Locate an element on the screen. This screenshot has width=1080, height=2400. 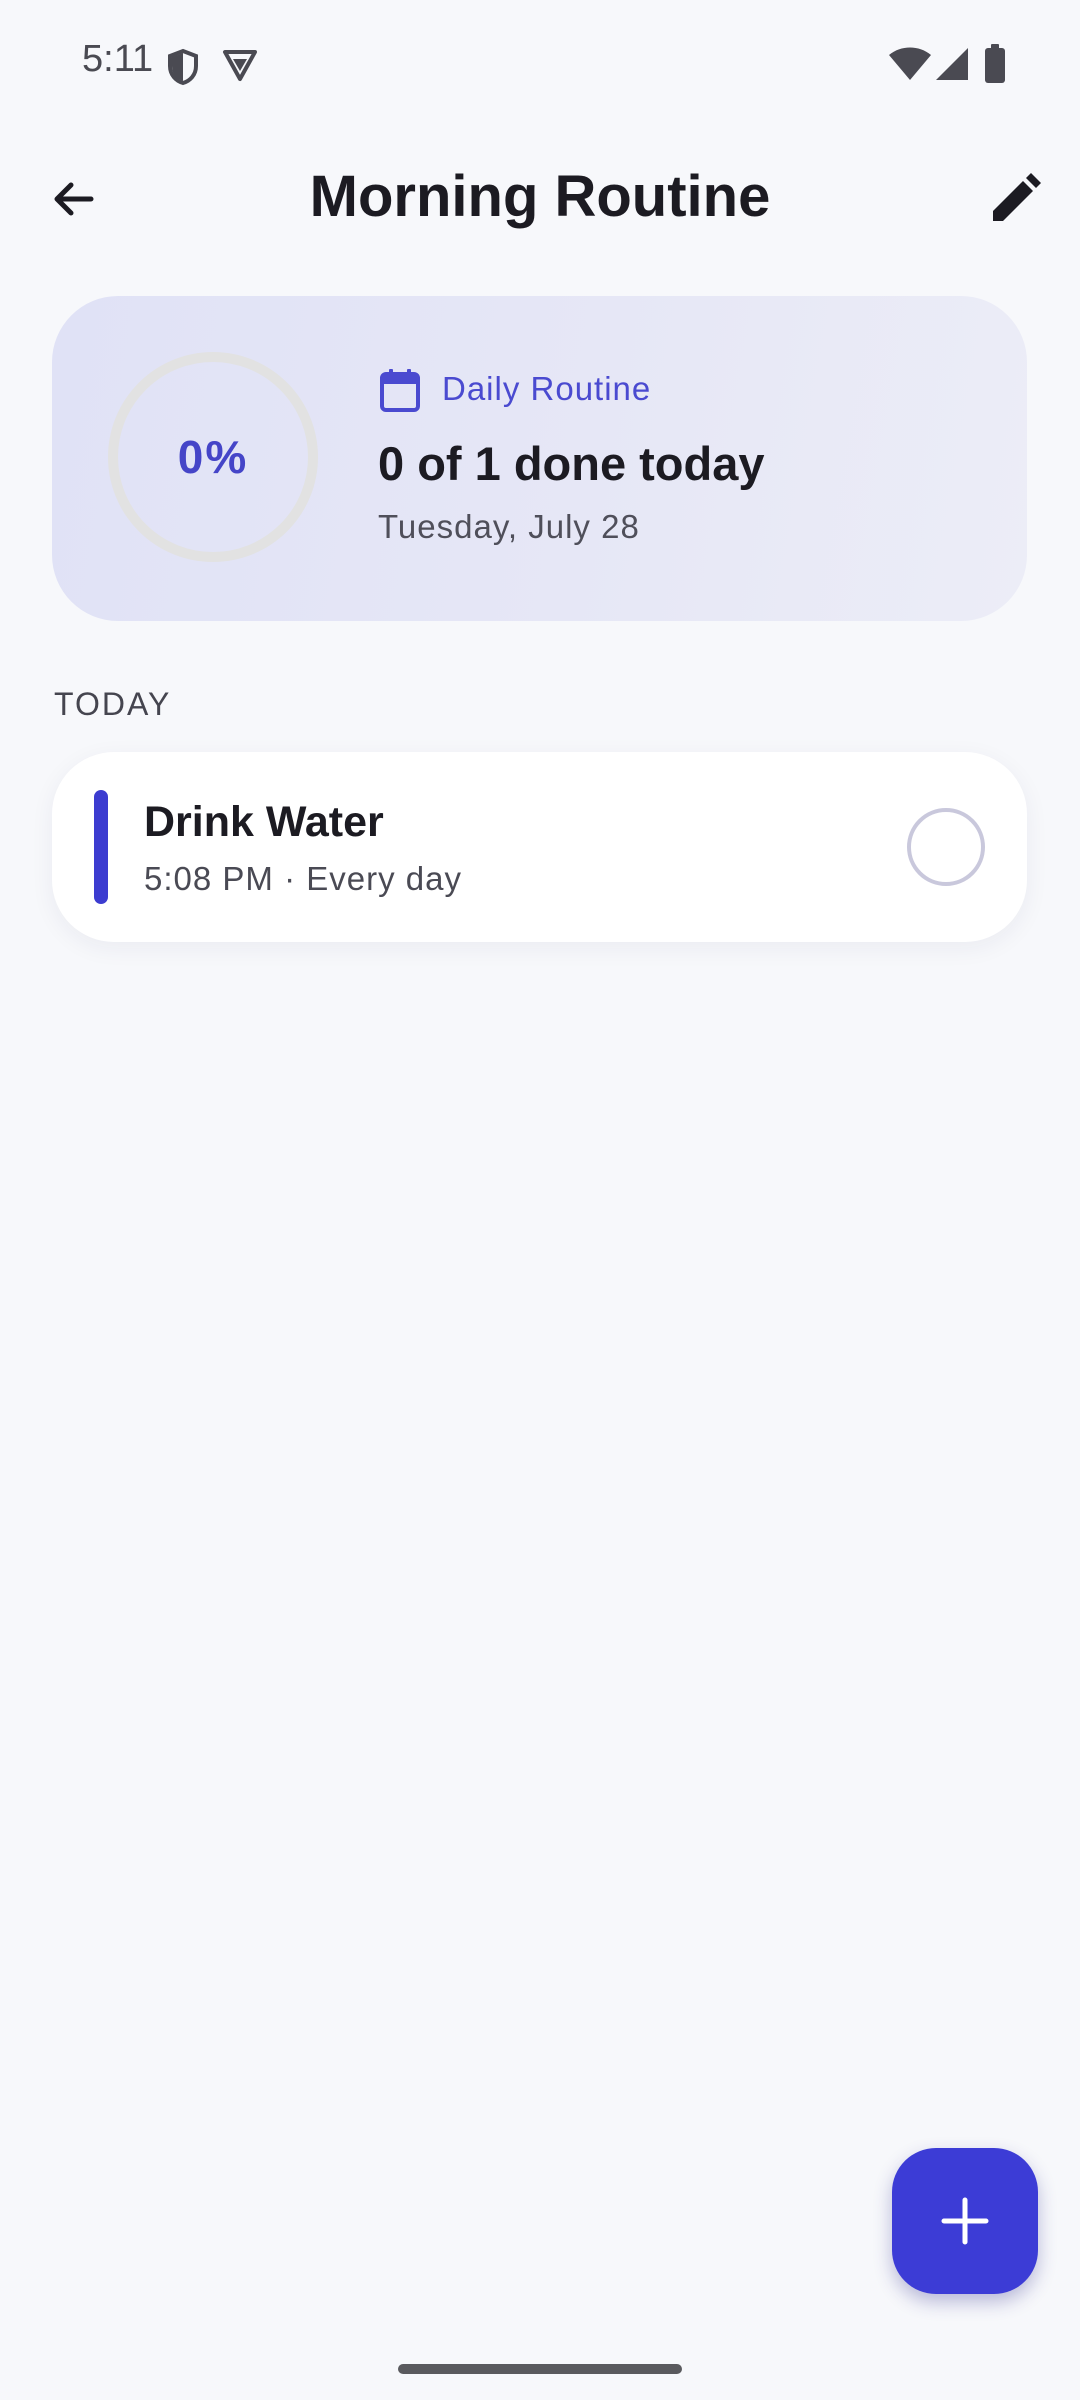
task-subtitle: 5:08 PM · Every day is located at coordinates (303, 878).